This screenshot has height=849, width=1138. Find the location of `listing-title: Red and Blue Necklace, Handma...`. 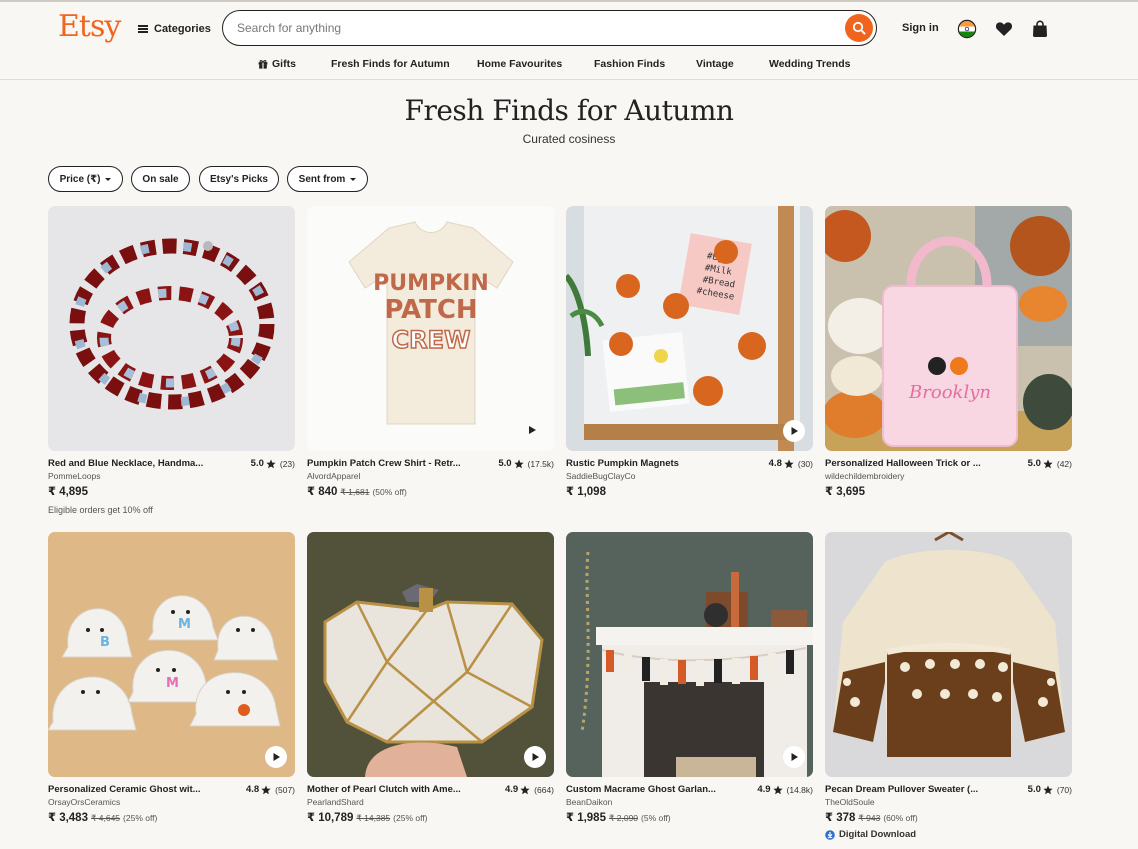

listing-title: Red and Blue Necklace, Handma... is located at coordinates (133, 463).